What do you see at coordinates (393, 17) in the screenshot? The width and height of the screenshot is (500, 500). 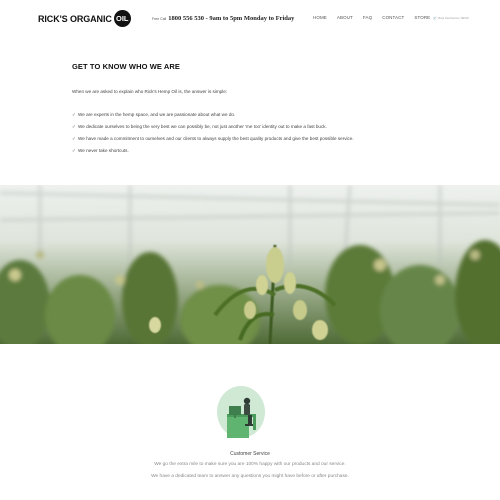 I see `nav-contact: CONTACT` at bounding box center [393, 17].